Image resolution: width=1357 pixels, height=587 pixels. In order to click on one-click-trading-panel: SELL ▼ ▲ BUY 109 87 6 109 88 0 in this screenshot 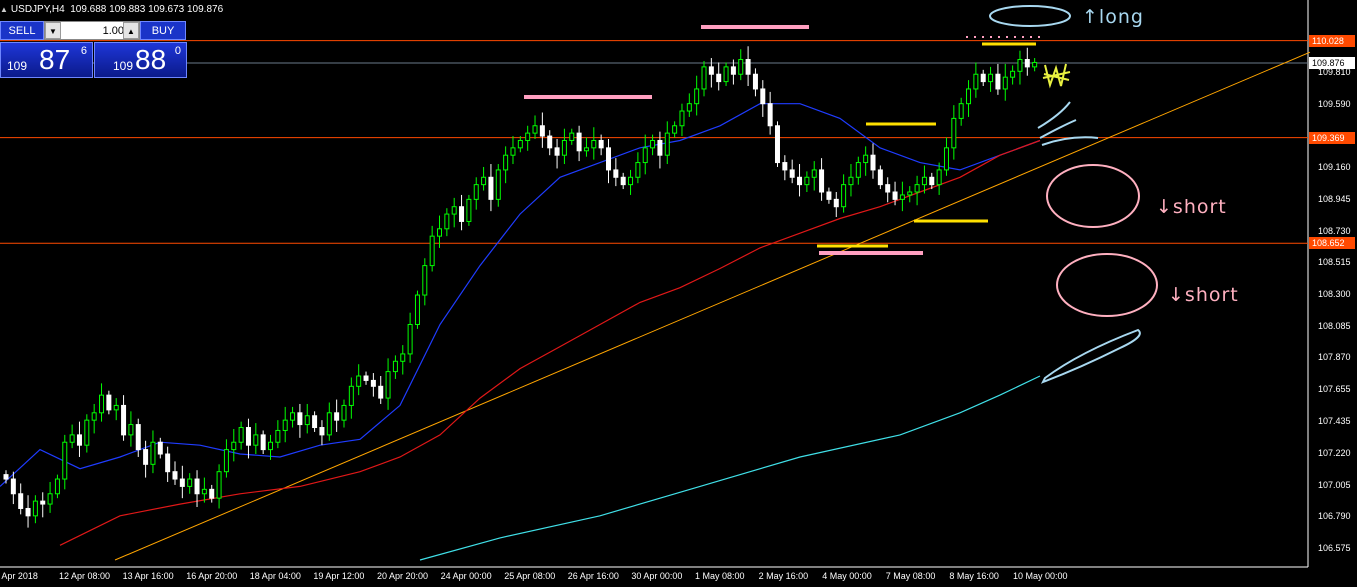, I will do `click(94, 49)`.